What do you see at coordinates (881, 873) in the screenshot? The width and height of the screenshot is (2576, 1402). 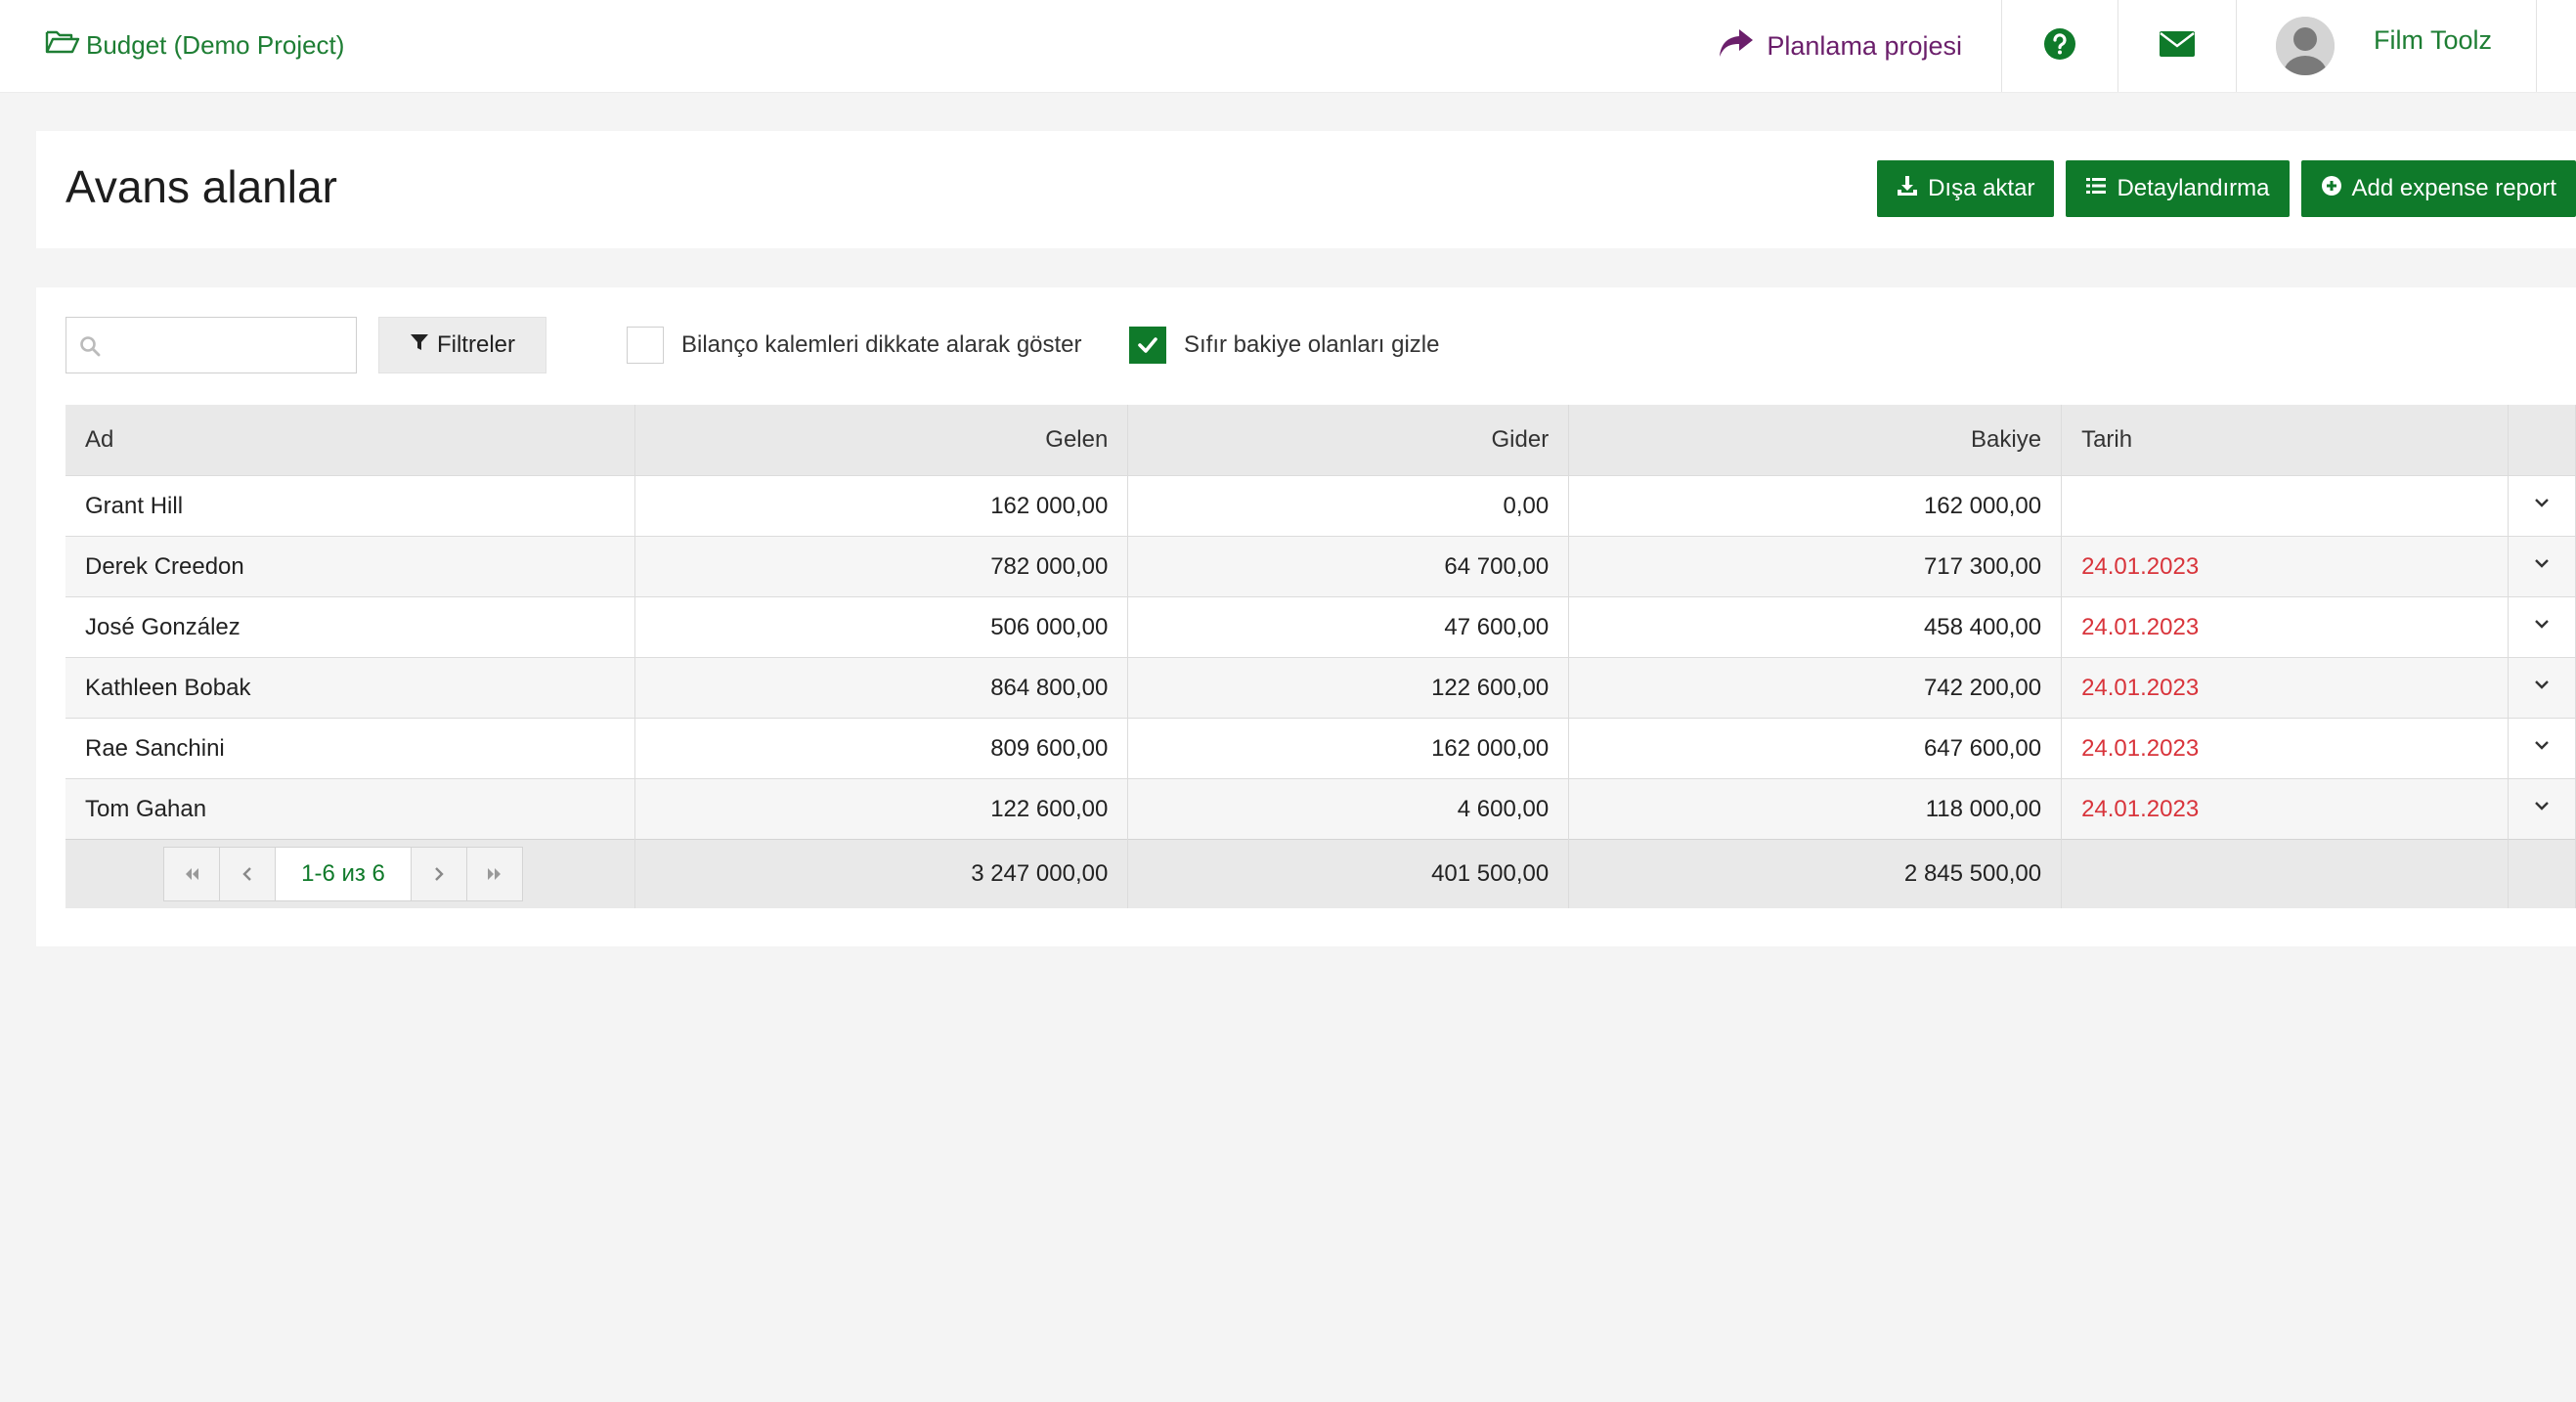 I see `total-incoming: 3 247 000,00` at bounding box center [881, 873].